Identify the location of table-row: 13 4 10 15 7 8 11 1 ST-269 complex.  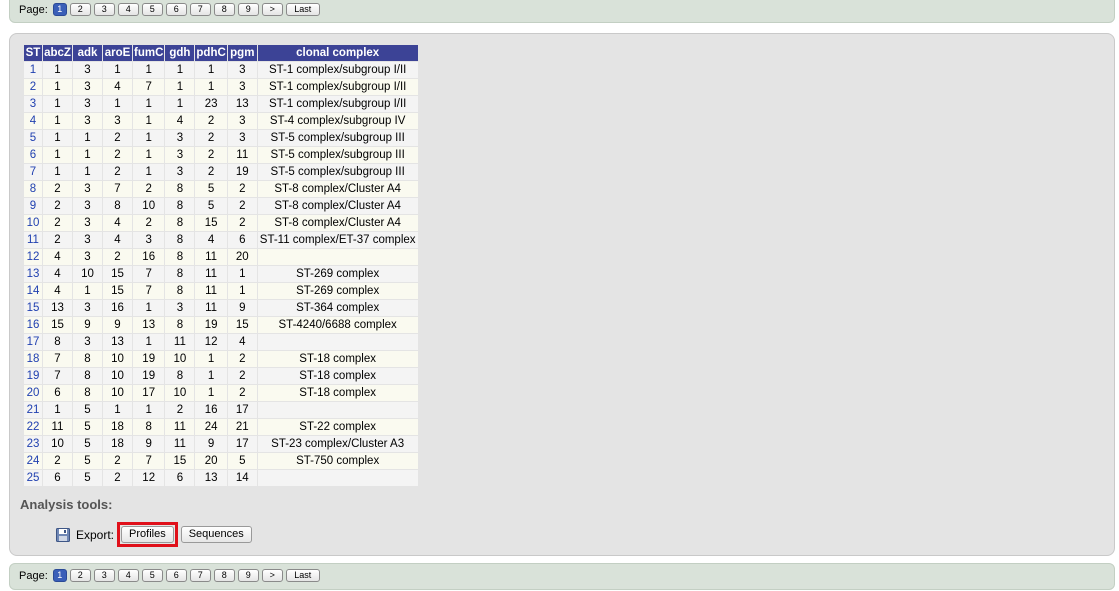
(221, 274).